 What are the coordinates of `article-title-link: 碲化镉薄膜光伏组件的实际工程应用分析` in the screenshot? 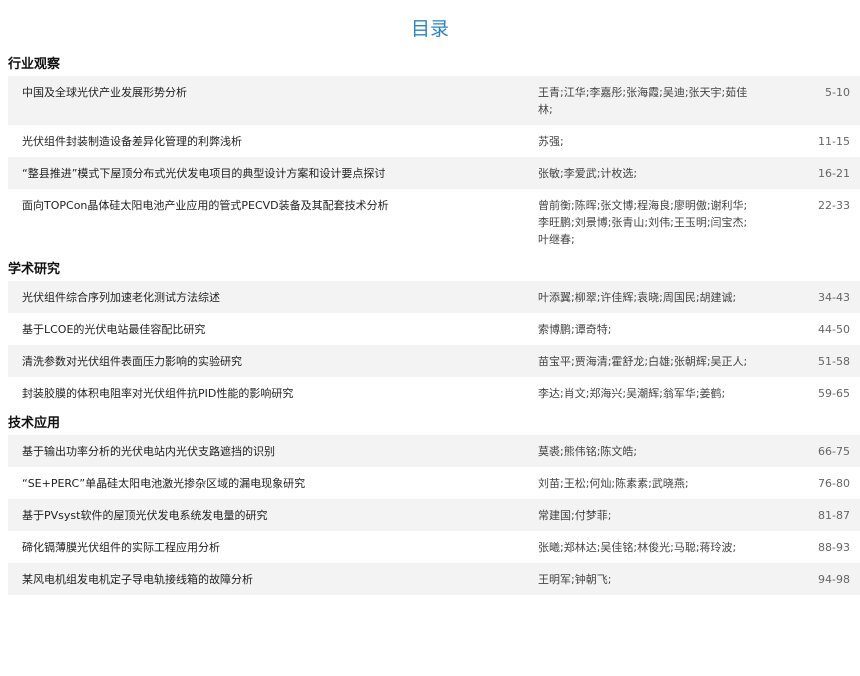 It's located at (273, 547).